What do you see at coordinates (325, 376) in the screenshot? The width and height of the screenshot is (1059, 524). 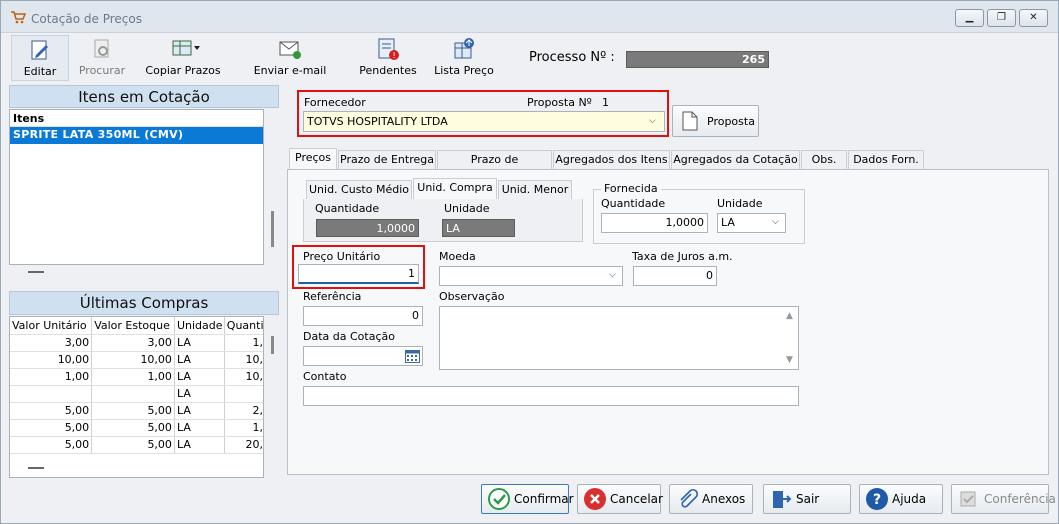 I see `contato-label: Contato` at bounding box center [325, 376].